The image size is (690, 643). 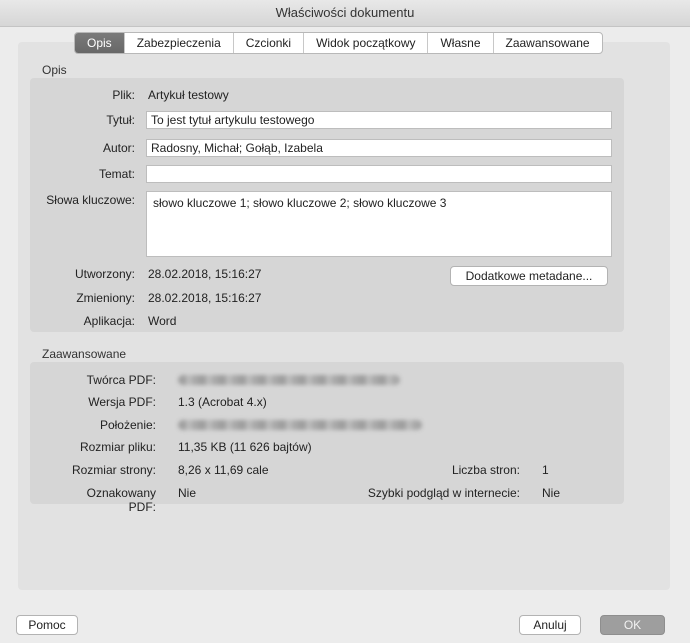 What do you see at coordinates (105, 298) in the screenshot?
I see `modified-label: Zmieniony:` at bounding box center [105, 298].